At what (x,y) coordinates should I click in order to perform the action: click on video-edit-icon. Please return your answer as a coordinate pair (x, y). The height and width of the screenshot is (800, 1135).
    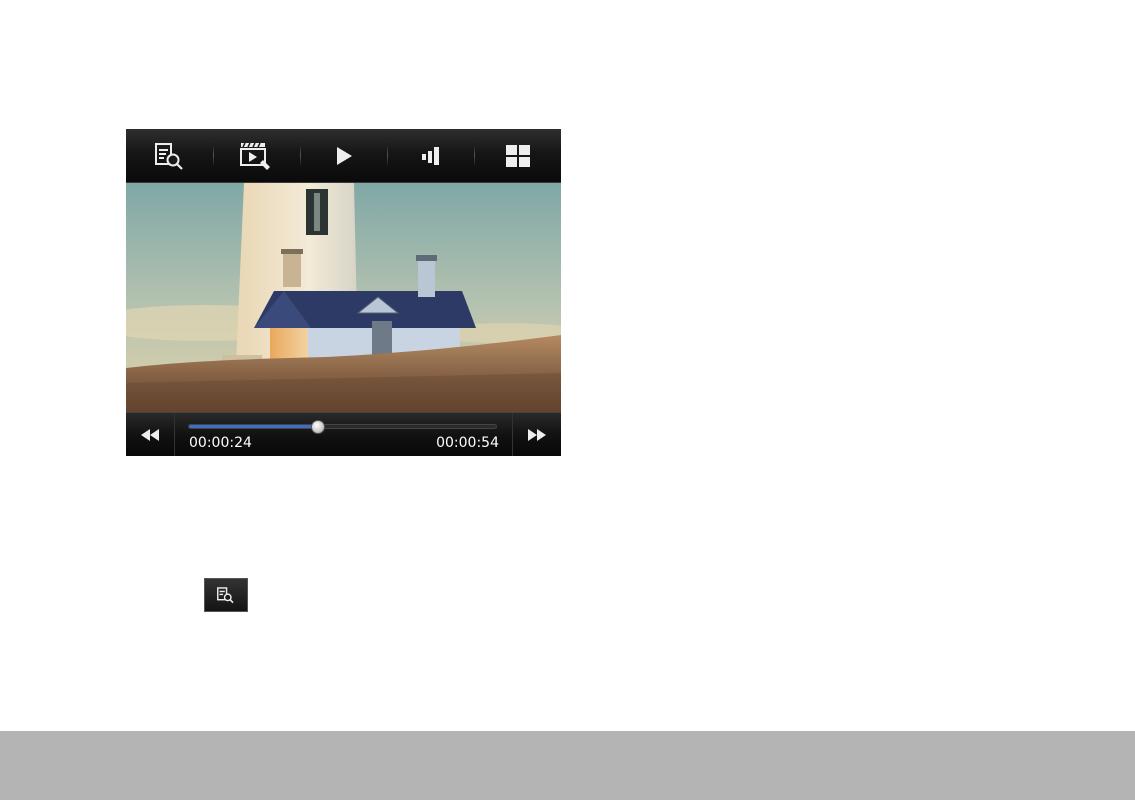
    Looking at the image, I should click on (254, 156).